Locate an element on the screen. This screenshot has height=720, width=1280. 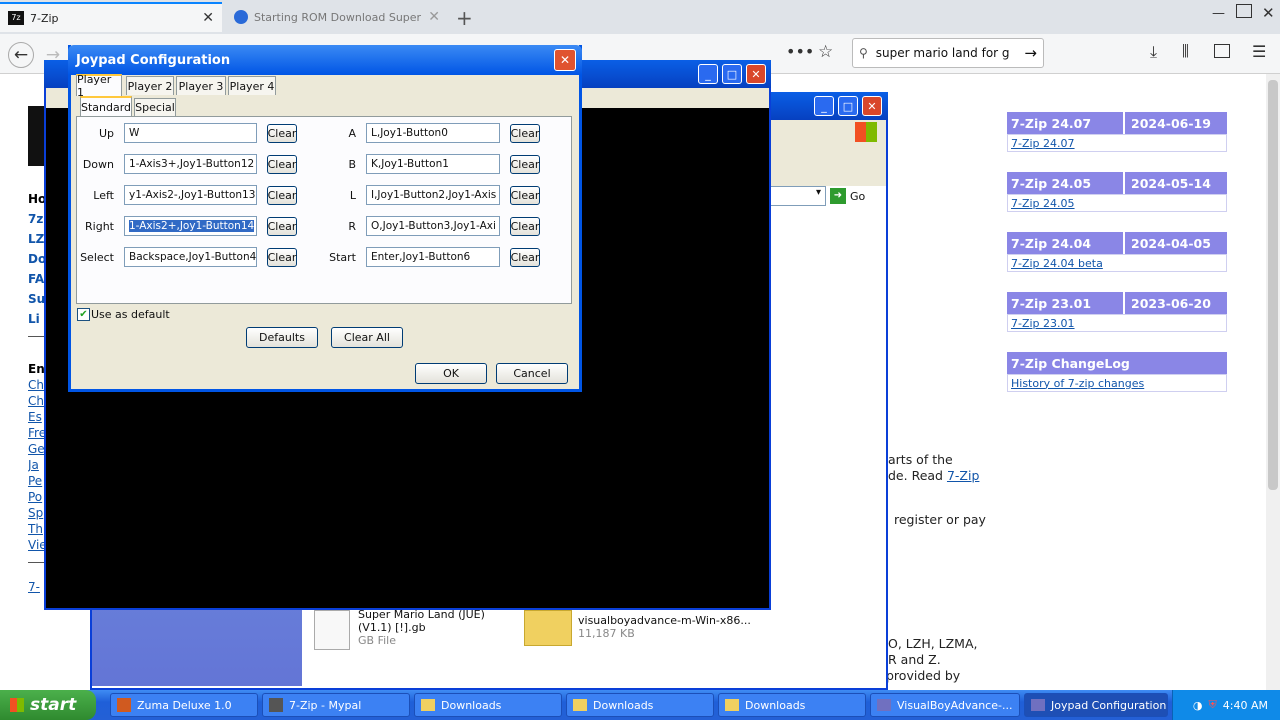
taskbar-item-joypad-configuration: Joypad Configuration is located at coordinates (1096, 705).